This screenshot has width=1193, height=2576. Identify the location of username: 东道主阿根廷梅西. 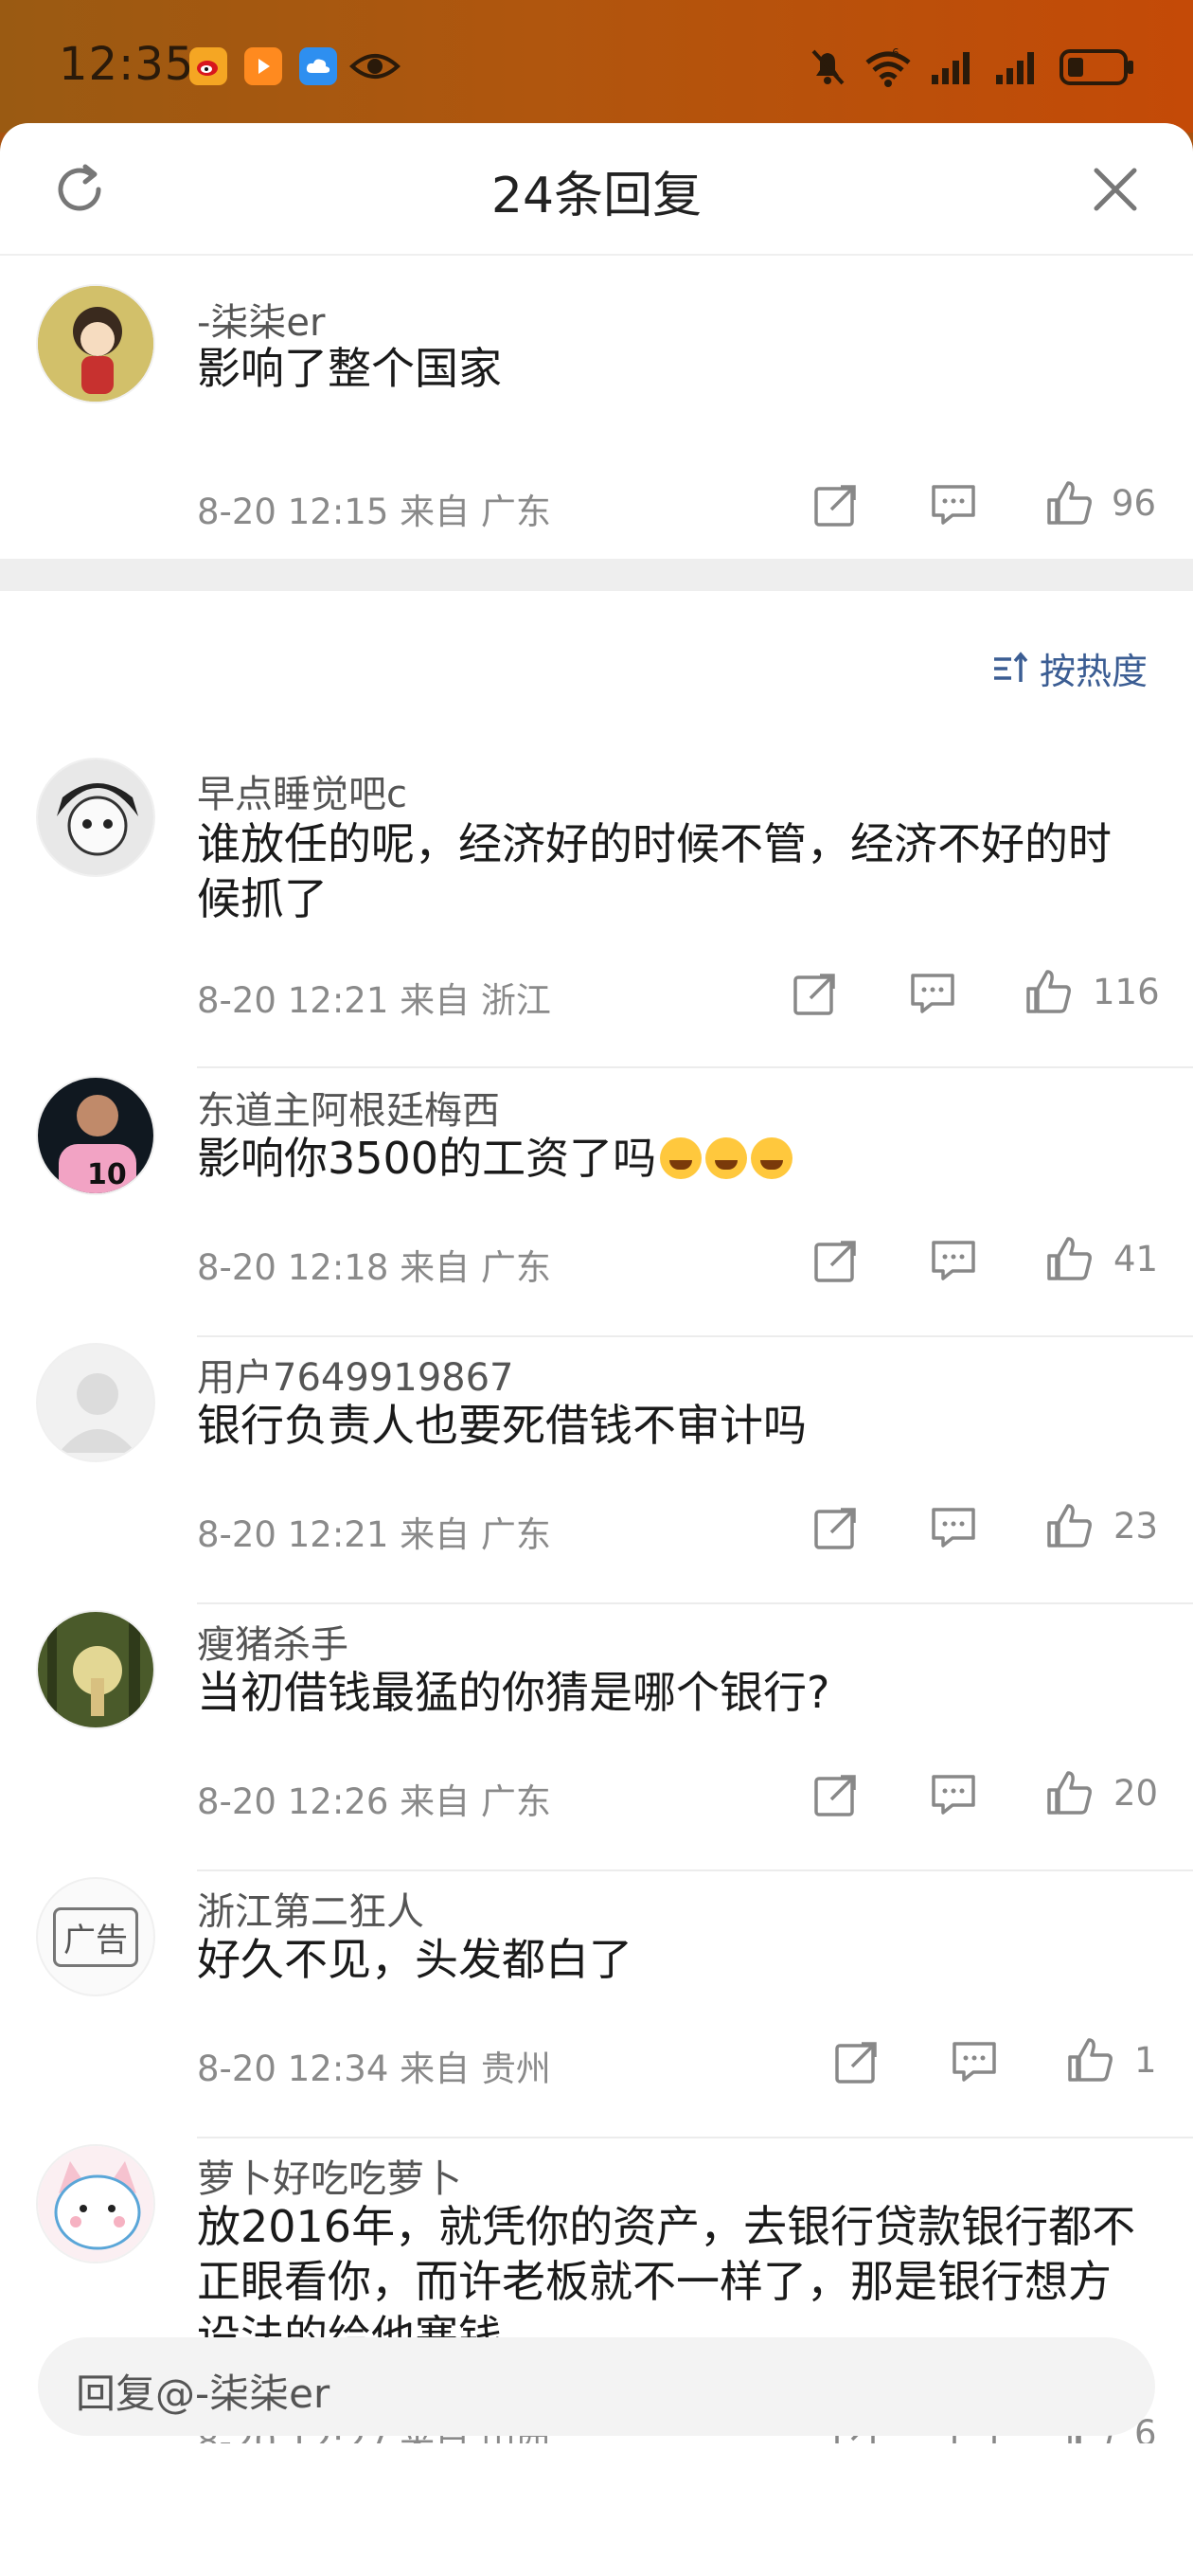
(348, 1107).